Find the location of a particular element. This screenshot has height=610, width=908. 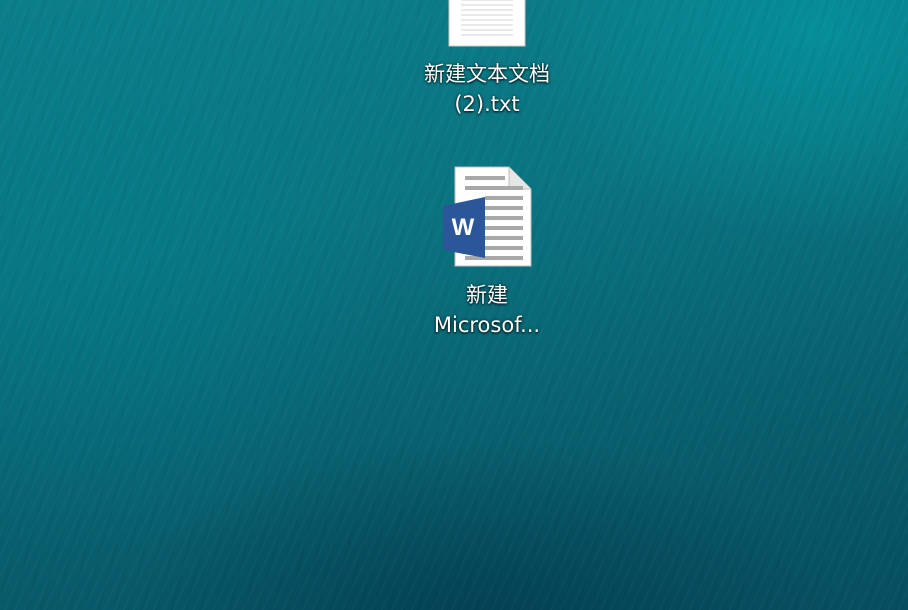

word-badge-letter: W is located at coordinates (463, 227).